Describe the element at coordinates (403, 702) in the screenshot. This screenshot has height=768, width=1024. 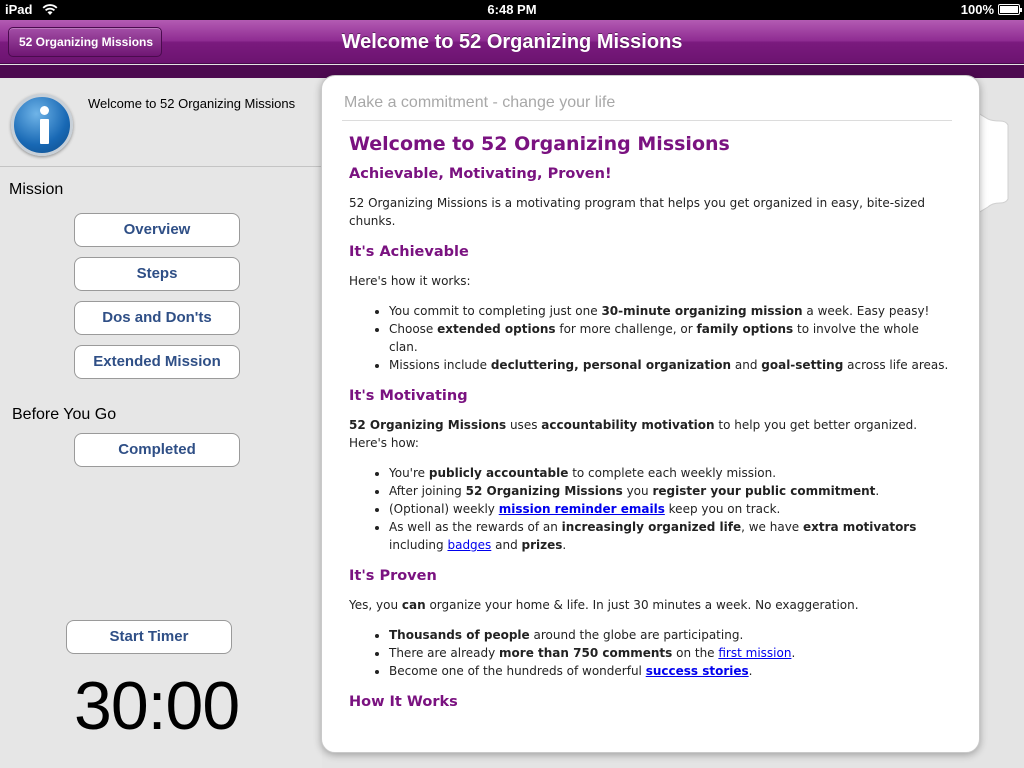
I see `how-it-works-heading: How It Works` at that location.